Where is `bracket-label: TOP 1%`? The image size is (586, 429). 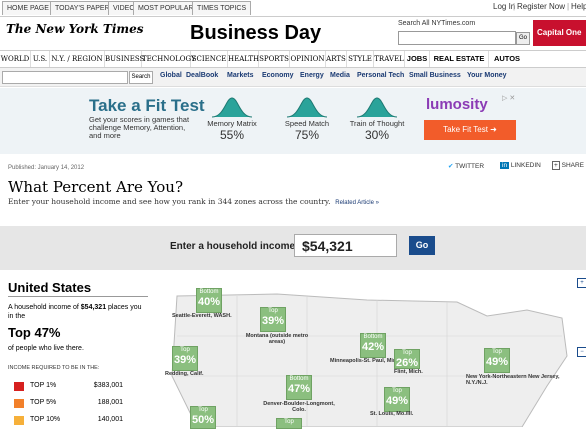 bracket-label: TOP 1% is located at coordinates (43, 385).